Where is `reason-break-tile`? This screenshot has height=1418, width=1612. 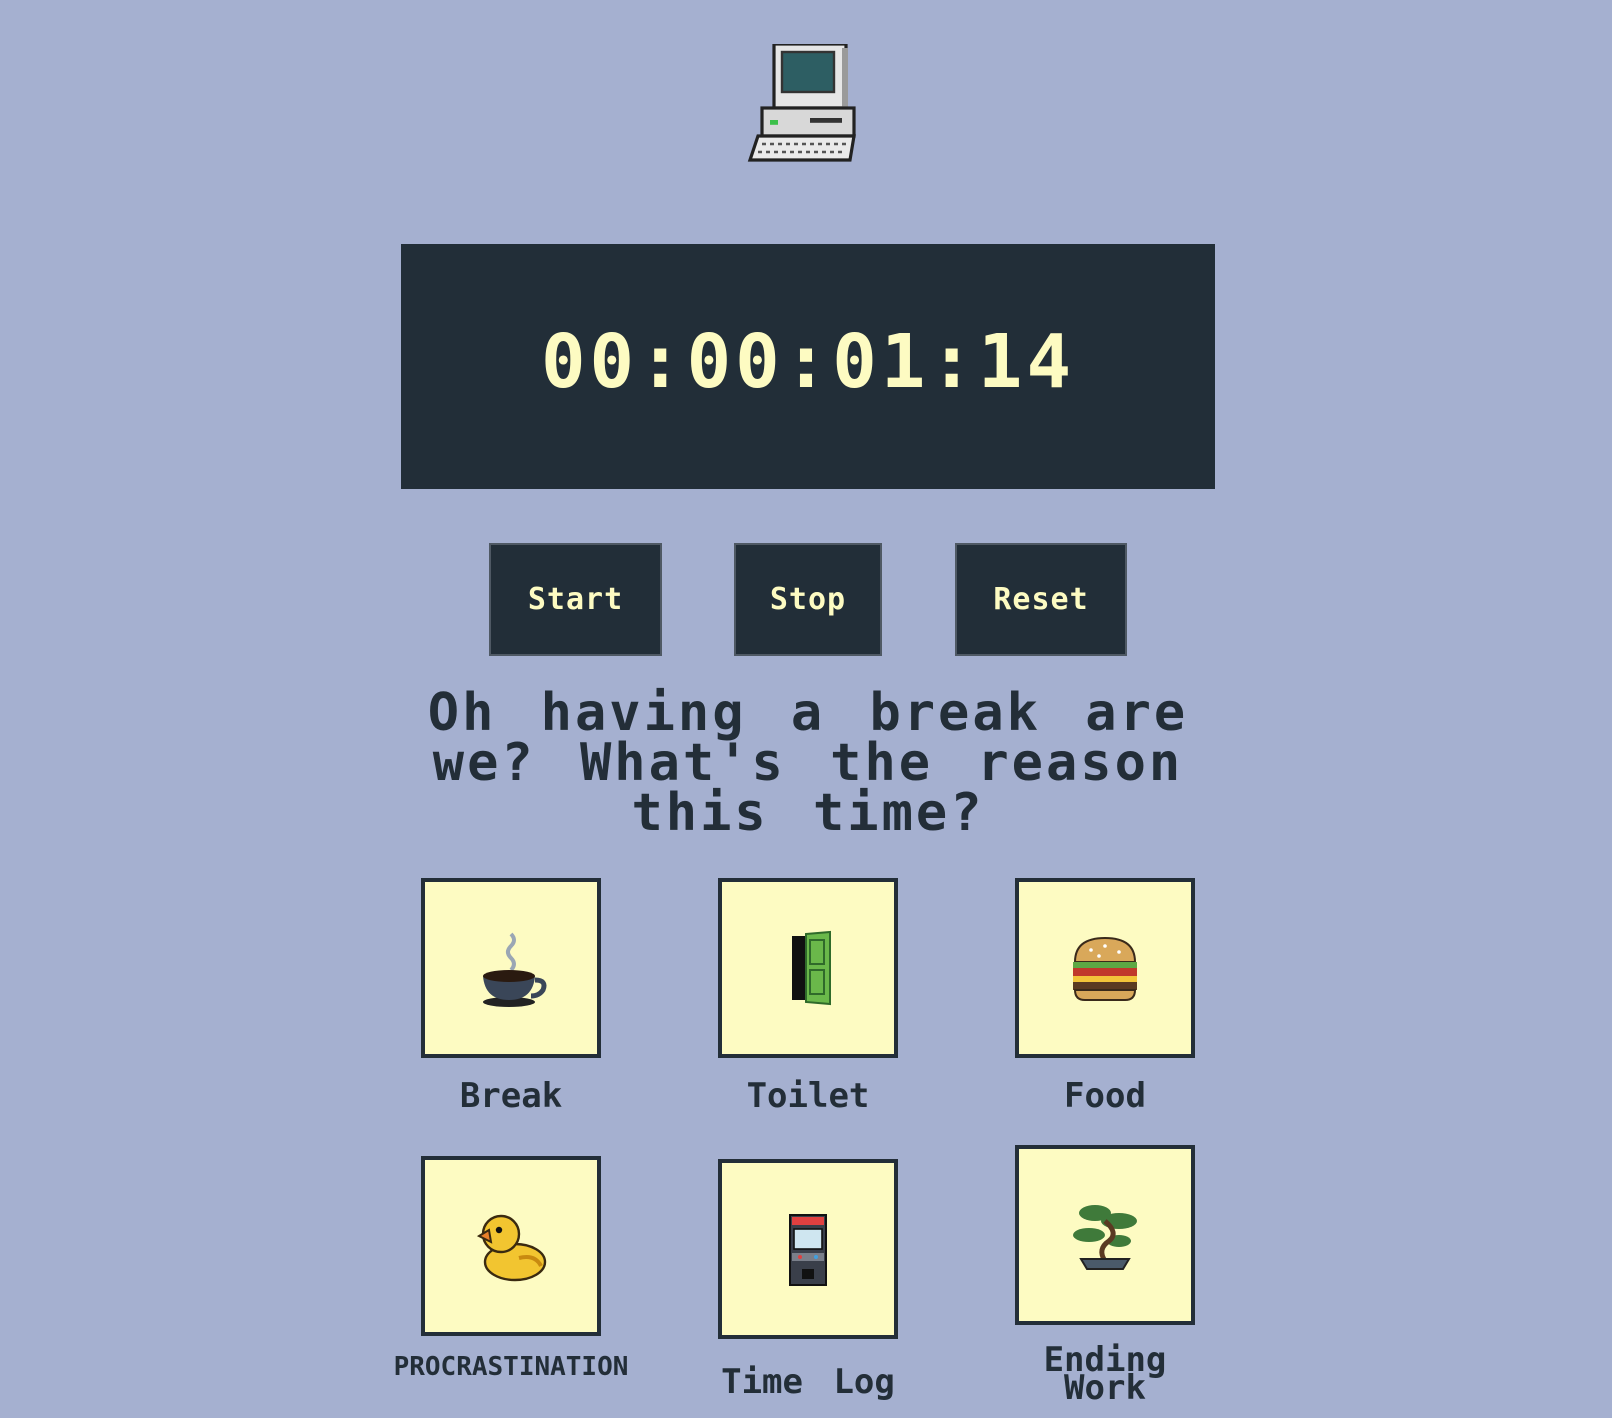
reason-break-tile is located at coordinates (511, 968).